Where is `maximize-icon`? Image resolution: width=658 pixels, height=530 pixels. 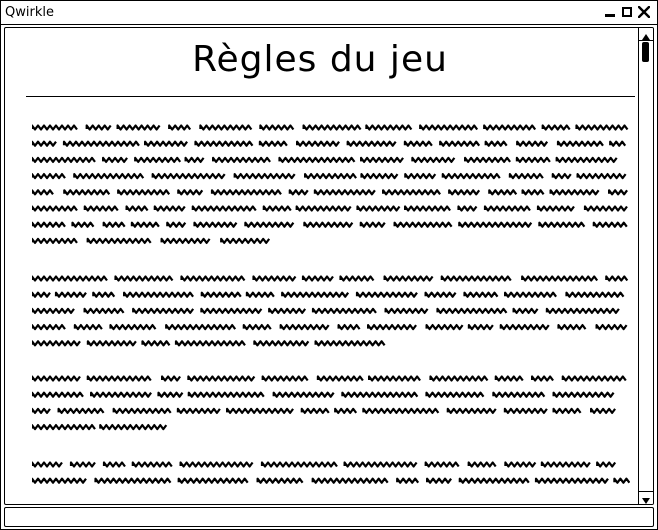 maximize-icon is located at coordinates (627, 12).